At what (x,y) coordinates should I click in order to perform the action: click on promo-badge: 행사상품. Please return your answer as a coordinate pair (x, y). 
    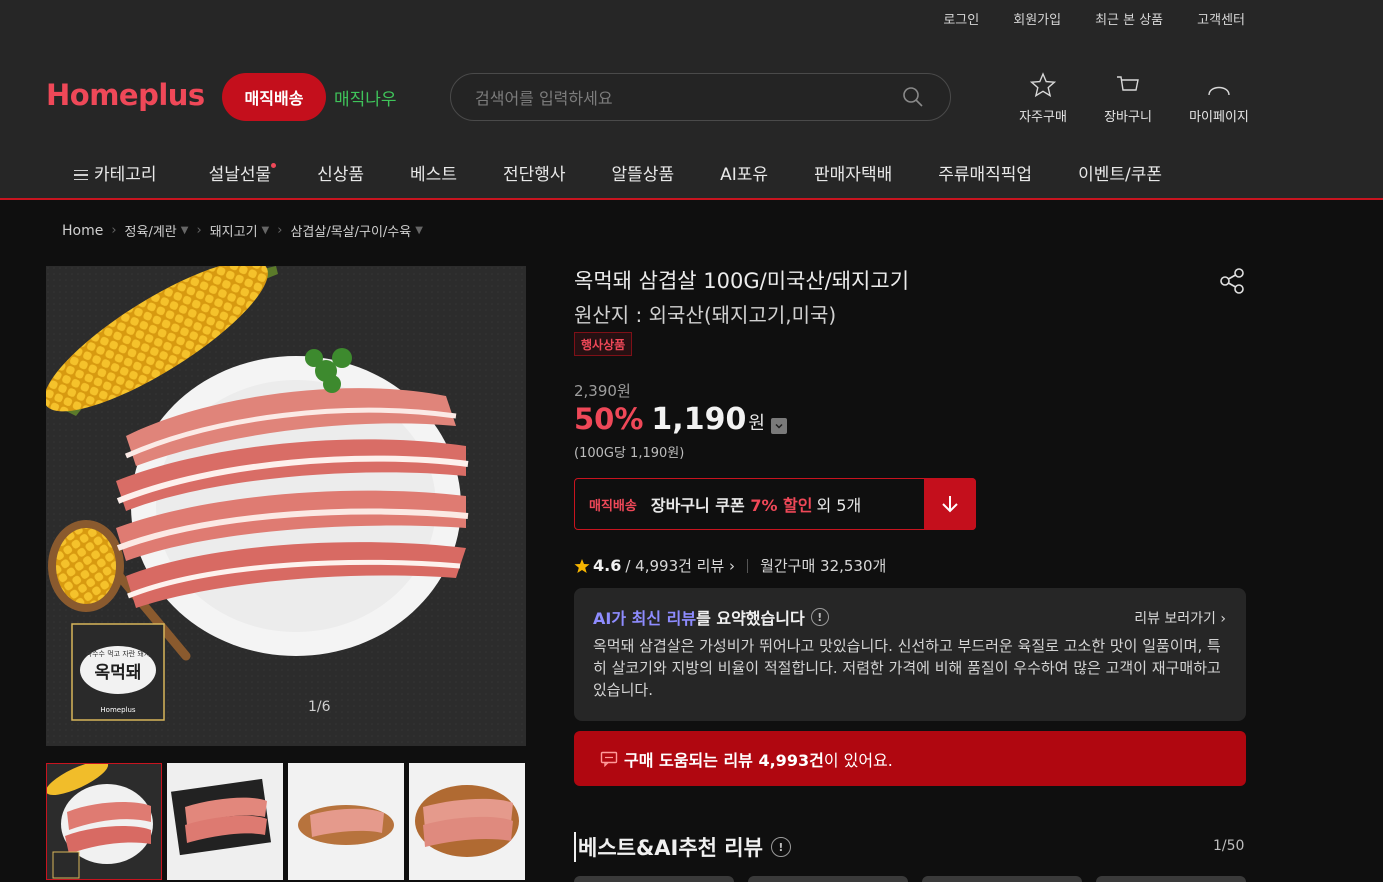
    Looking at the image, I should click on (603, 344).